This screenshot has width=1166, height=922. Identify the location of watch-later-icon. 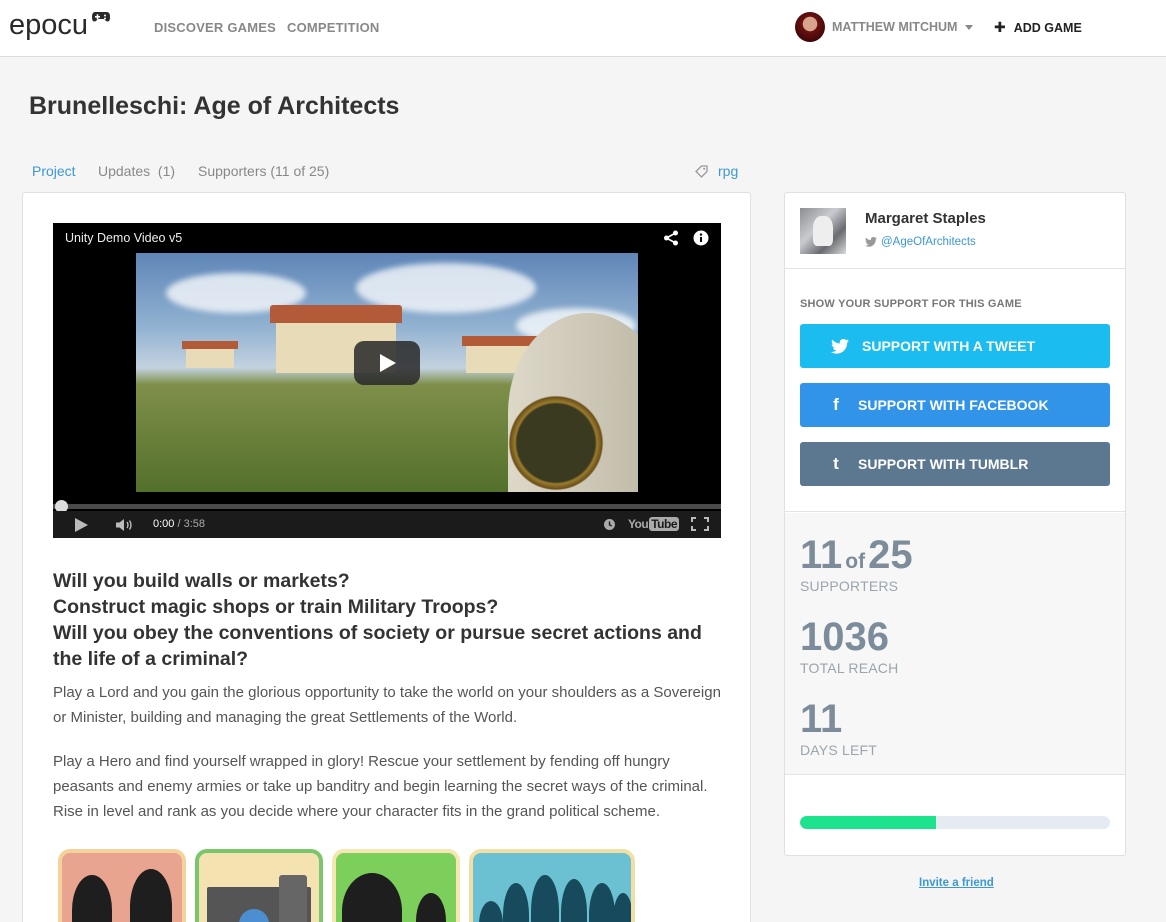
(609, 524).